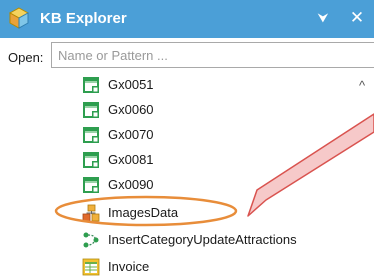 This screenshot has height=278, width=374. I want to click on tree-item-label: InsertCategoryUpdateAttractions, so click(202, 239).